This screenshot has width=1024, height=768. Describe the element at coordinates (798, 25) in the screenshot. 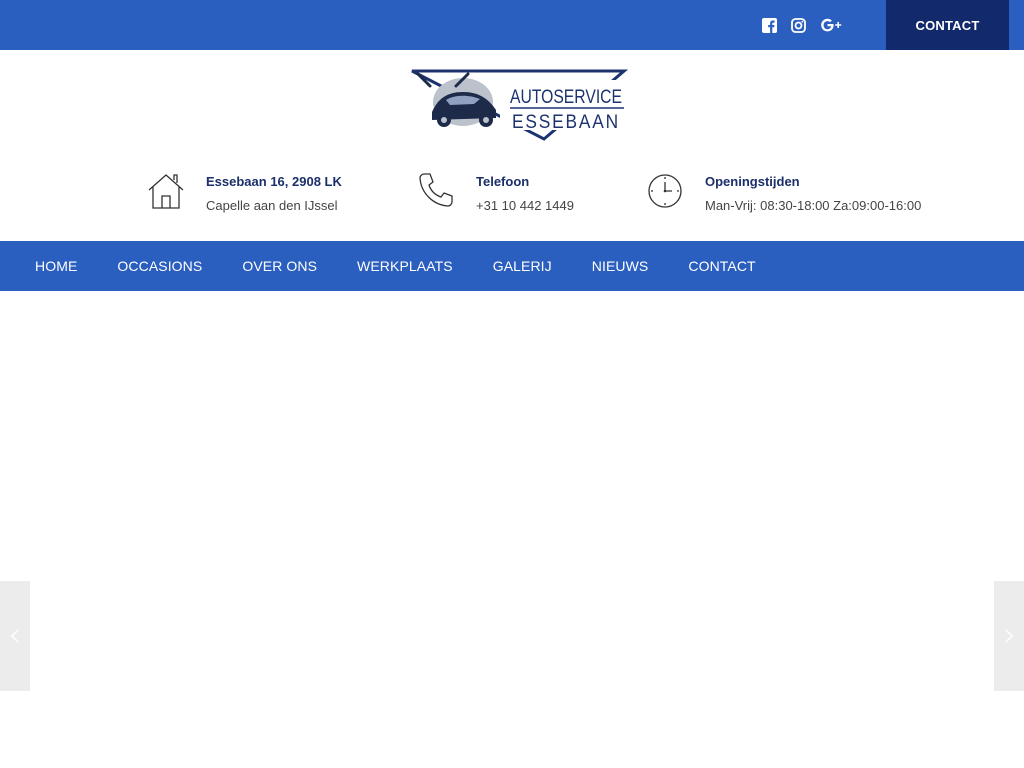

I see `instagram-icon` at that location.